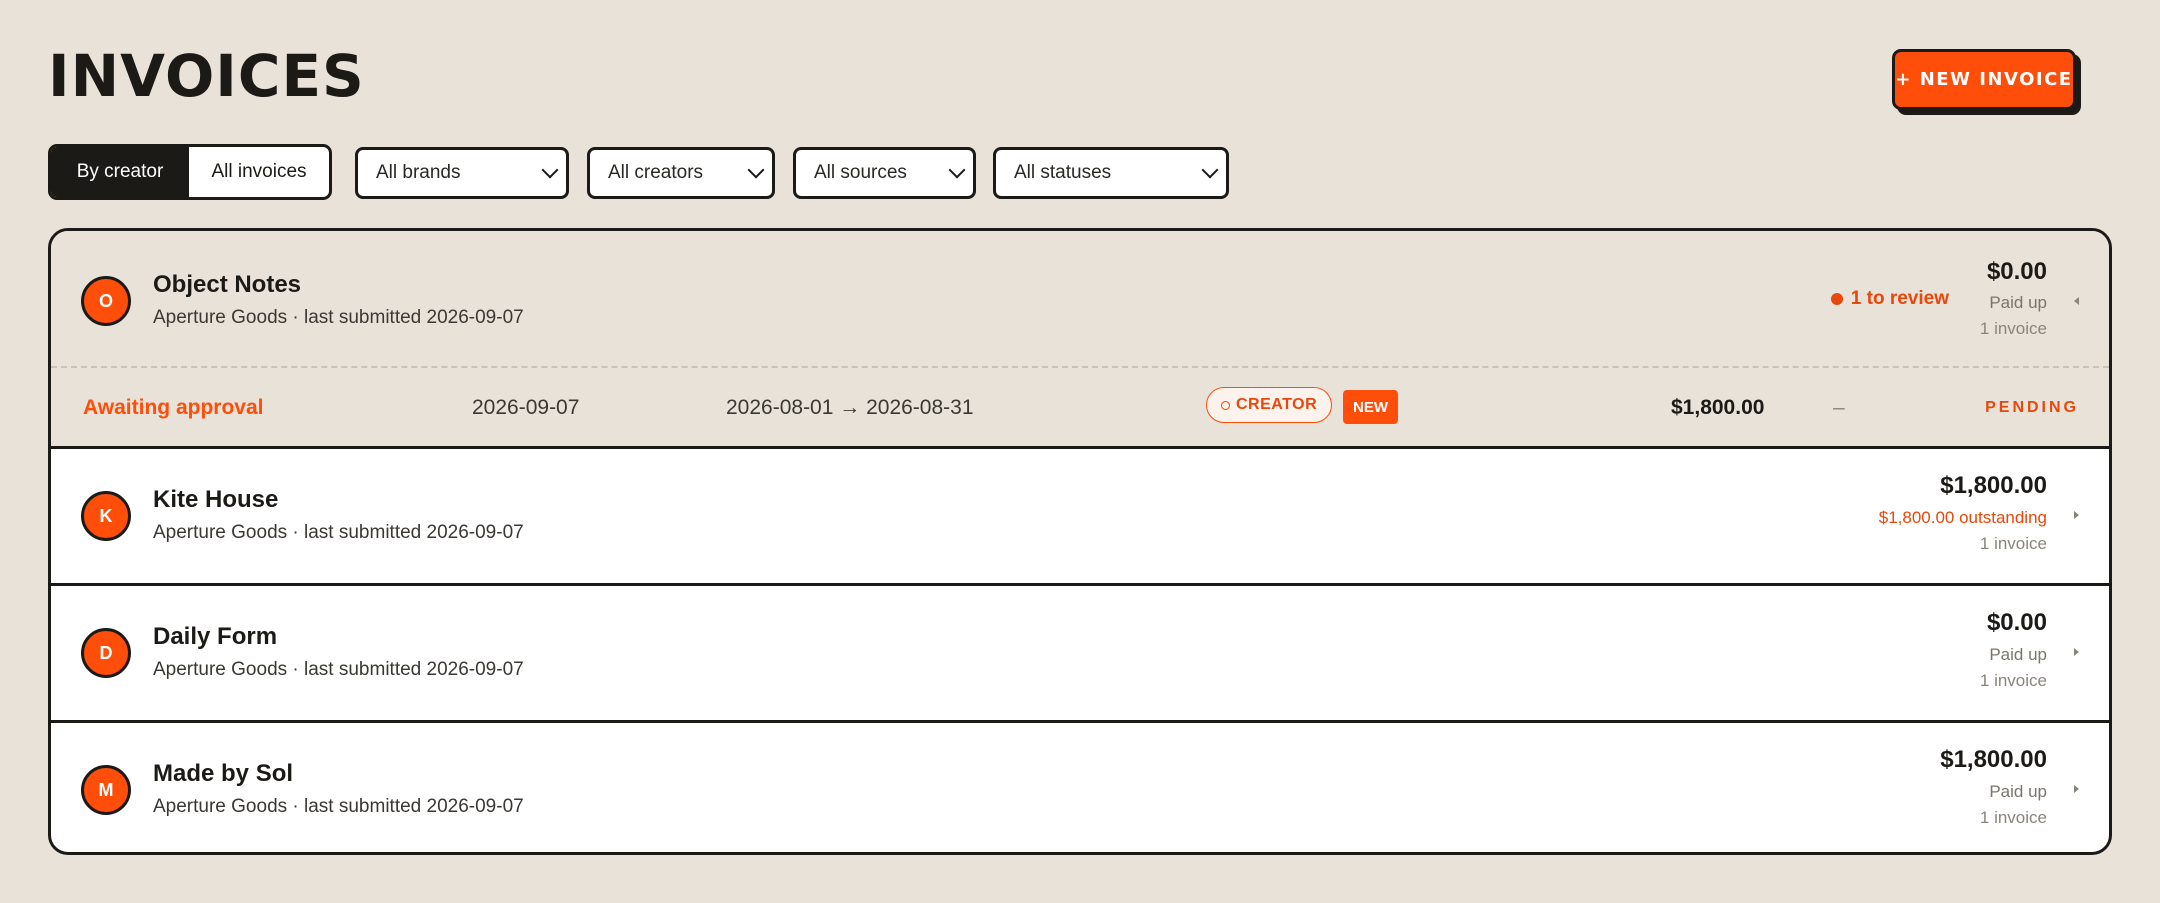 The height and width of the screenshot is (903, 2160). Describe the element at coordinates (1899, 298) in the screenshot. I see `review-count: 1 to review` at that location.